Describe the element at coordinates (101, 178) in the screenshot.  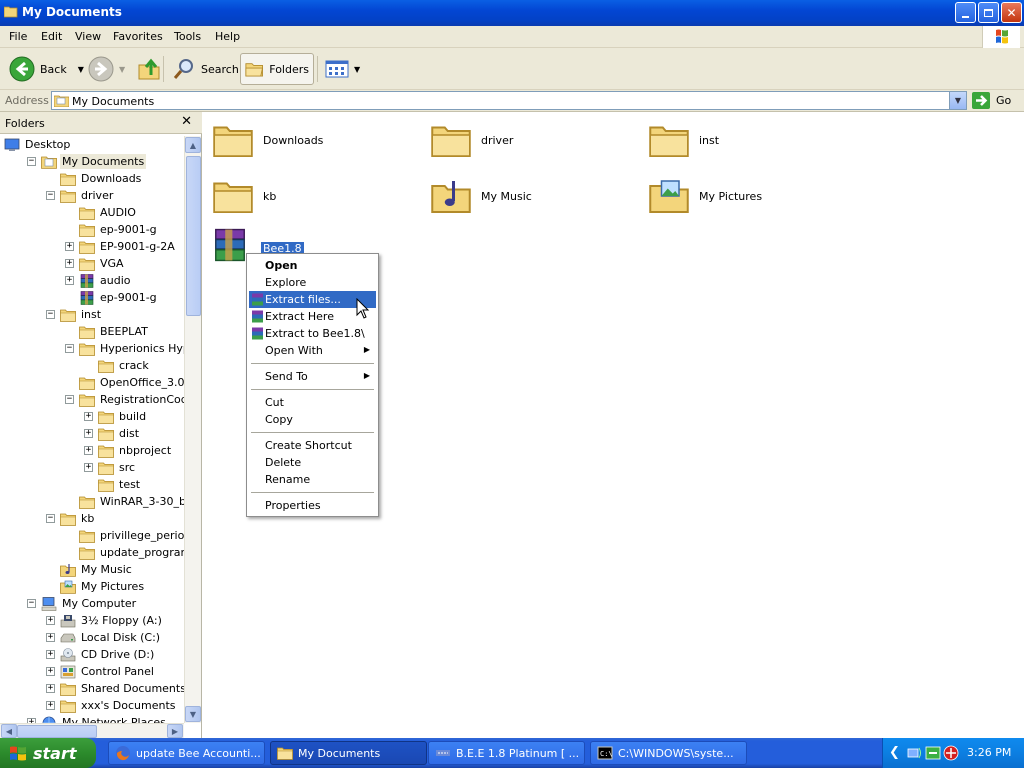
I see `tree-item: Downloads` at that location.